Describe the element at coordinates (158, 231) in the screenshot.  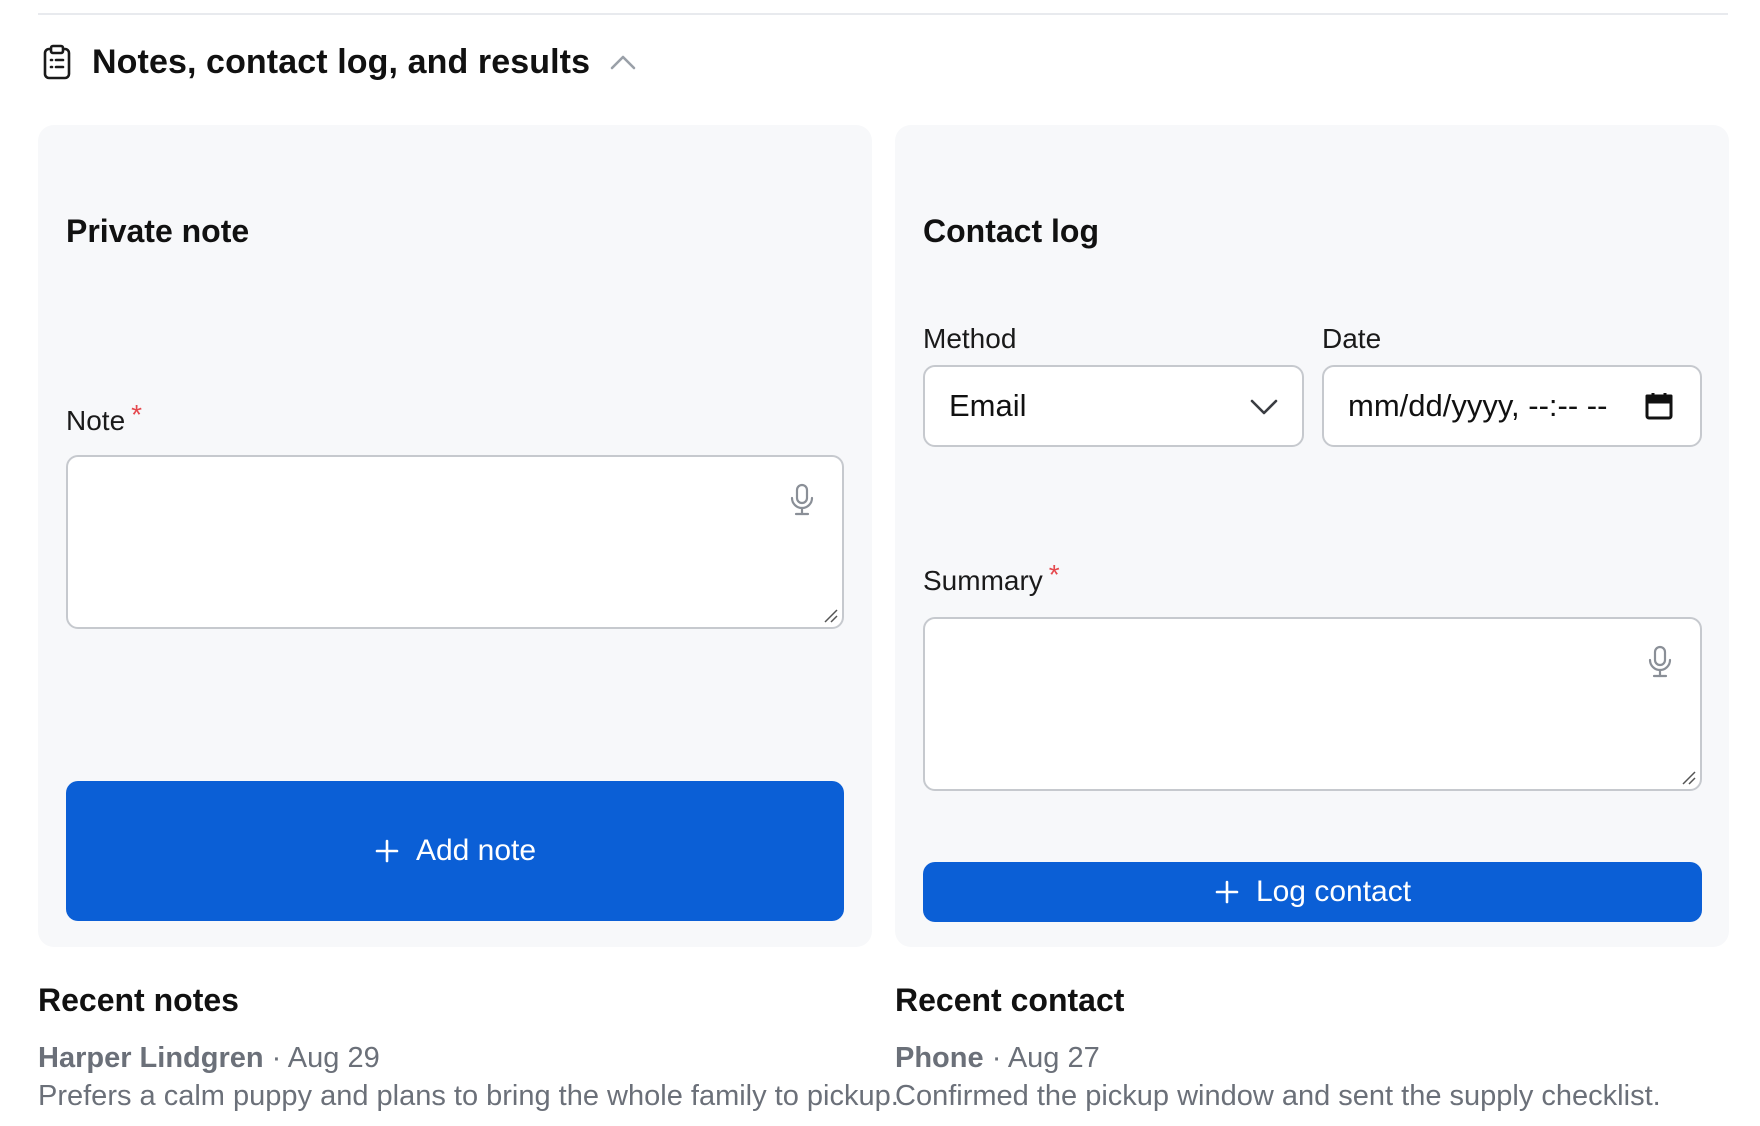
I see `private-note-title: Private note` at that location.